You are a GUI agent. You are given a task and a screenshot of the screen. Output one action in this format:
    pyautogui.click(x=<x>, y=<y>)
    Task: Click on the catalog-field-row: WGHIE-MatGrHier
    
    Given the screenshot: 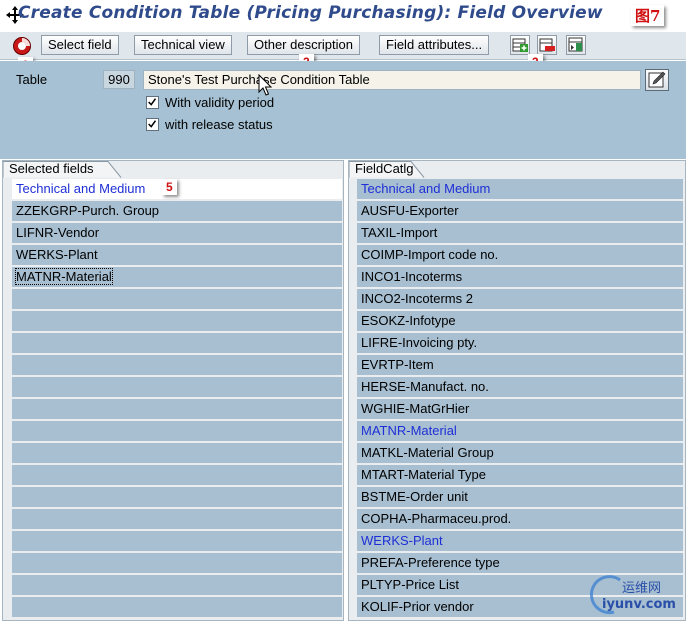 What is the action you would take?
    pyautogui.click(x=520, y=409)
    